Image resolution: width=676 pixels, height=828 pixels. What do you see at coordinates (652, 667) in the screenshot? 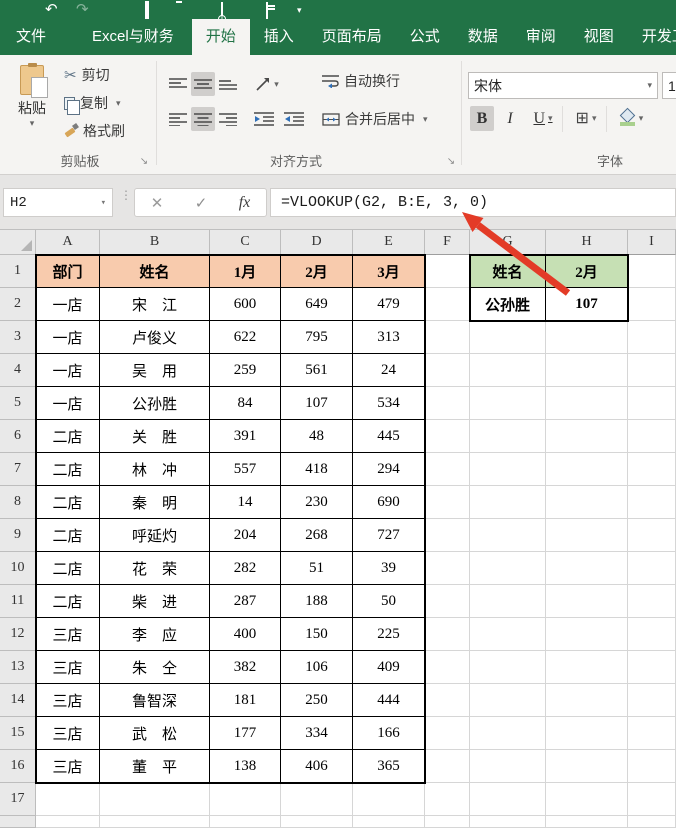
I see `cell-I13` at bounding box center [652, 667].